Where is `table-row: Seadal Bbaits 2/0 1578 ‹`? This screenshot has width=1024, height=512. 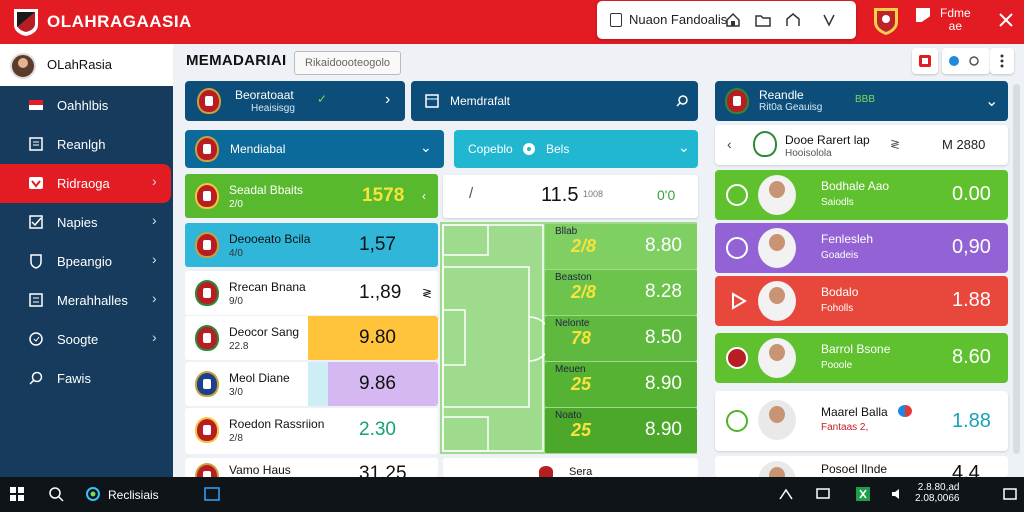
table-row: Seadal Bbaits 2/0 1578 ‹ is located at coordinates (311, 196).